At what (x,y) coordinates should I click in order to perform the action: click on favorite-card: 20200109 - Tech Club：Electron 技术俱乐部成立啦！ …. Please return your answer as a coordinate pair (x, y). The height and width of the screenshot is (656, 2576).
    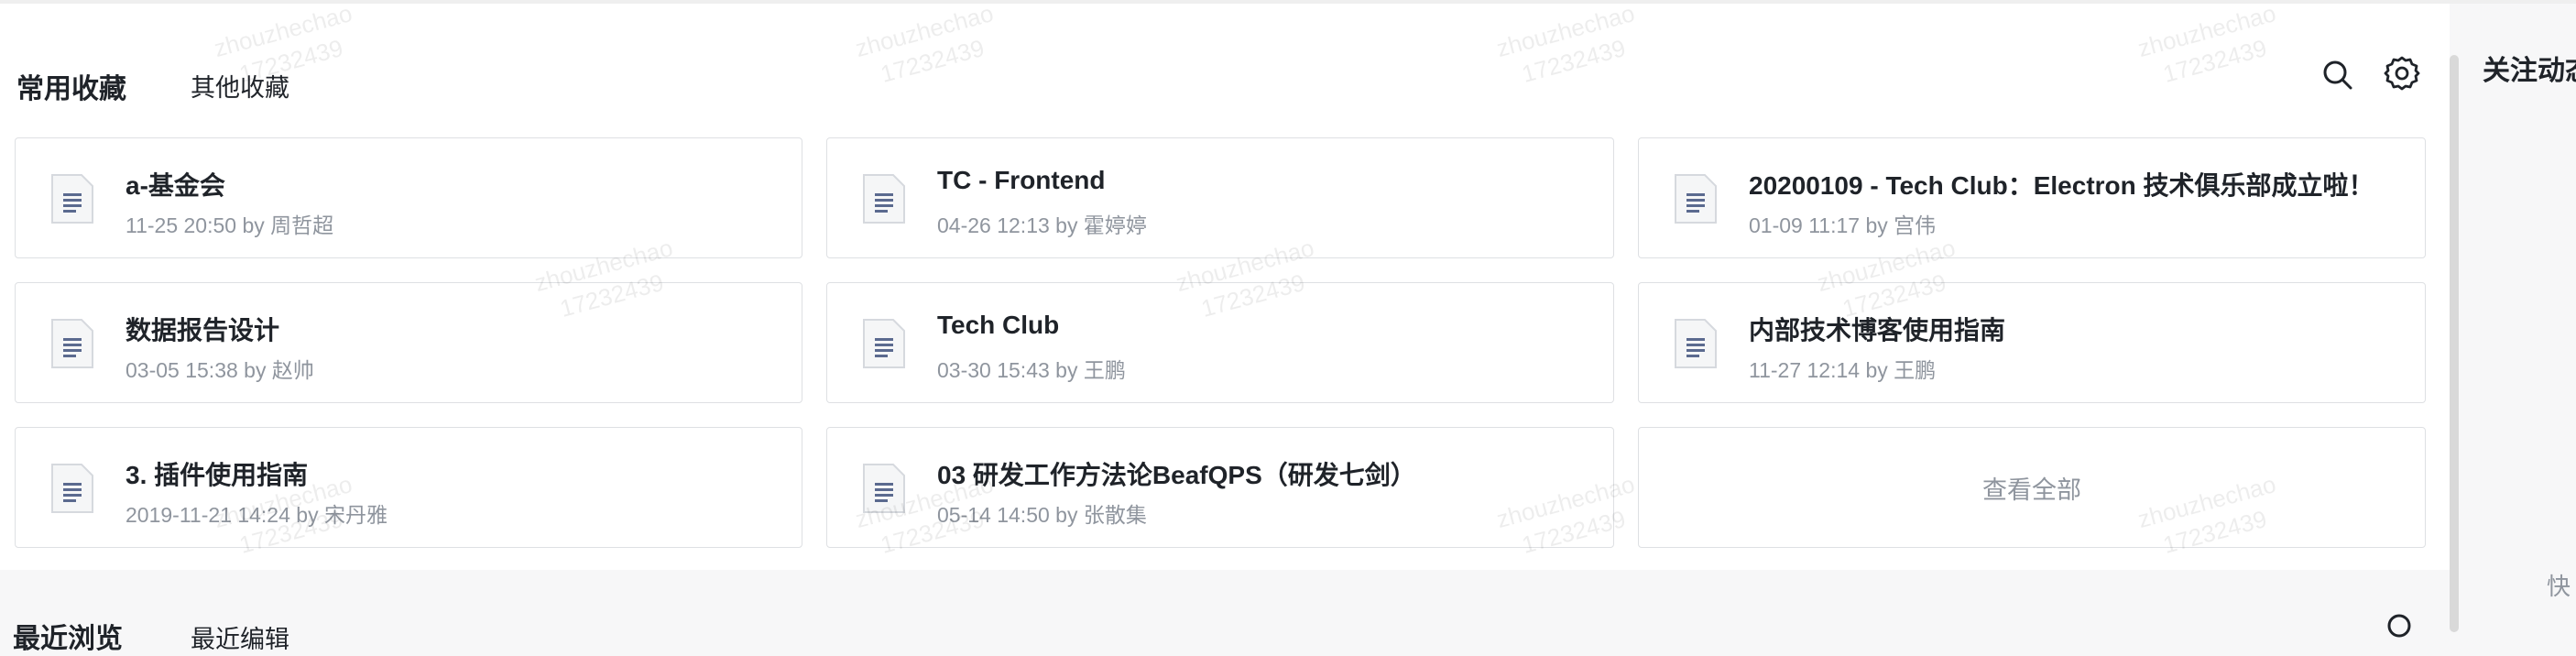
    Looking at the image, I should click on (2032, 198).